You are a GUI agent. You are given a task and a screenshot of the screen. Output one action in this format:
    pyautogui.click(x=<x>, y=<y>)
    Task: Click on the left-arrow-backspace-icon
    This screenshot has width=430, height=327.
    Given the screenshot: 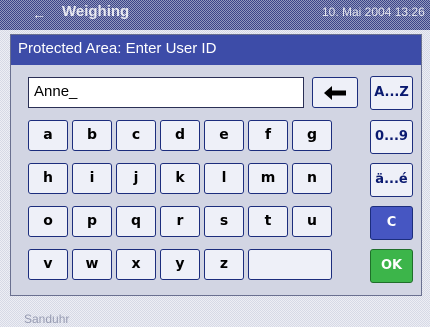 What is the action you would take?
    pyautogui.click(x=335, y=93)
    